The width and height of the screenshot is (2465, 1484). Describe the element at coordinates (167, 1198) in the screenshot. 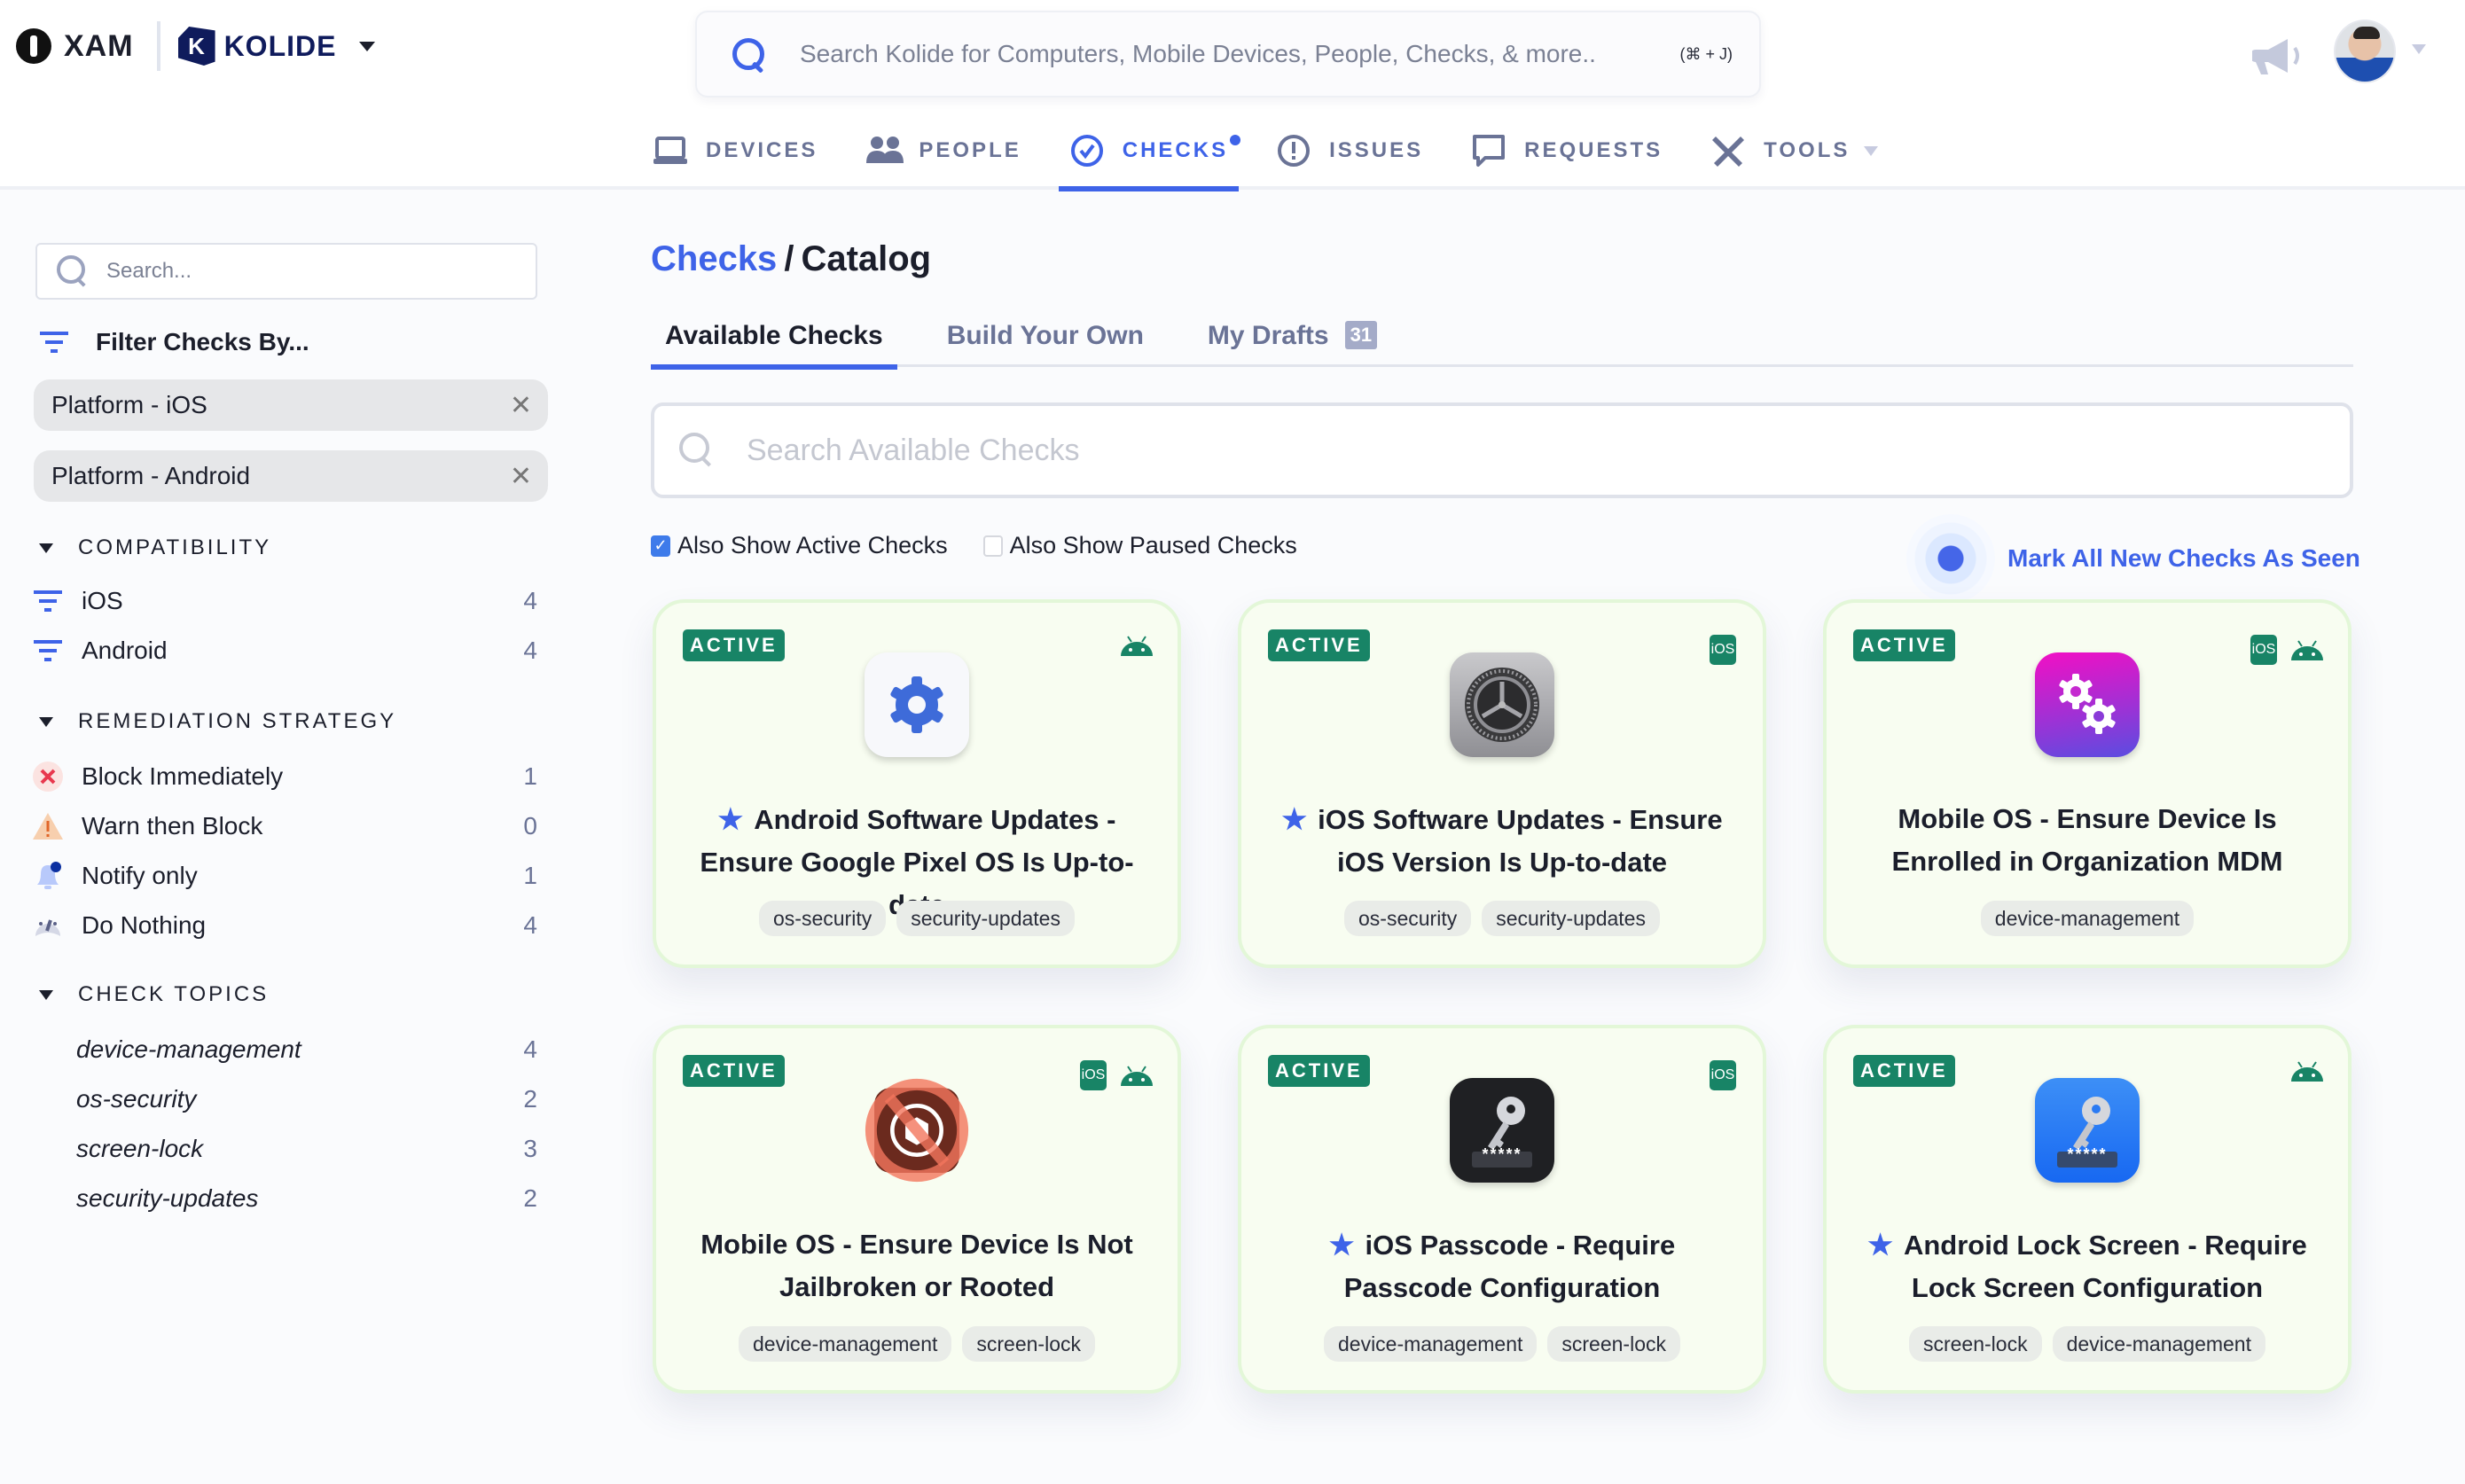

I see `topic-label: security-updates` at that location.